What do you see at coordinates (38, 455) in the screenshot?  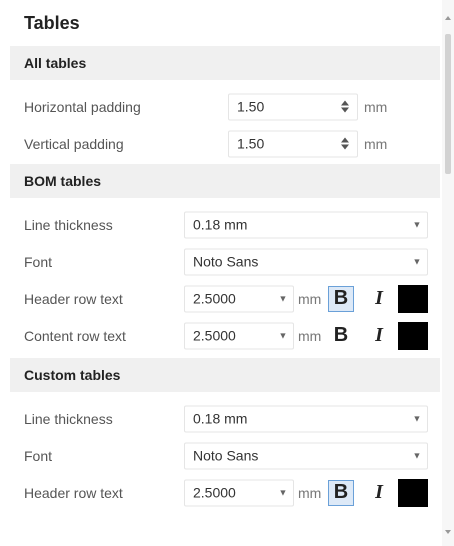 I see `custom-font-label: Font` at bounding box center [38, 455].